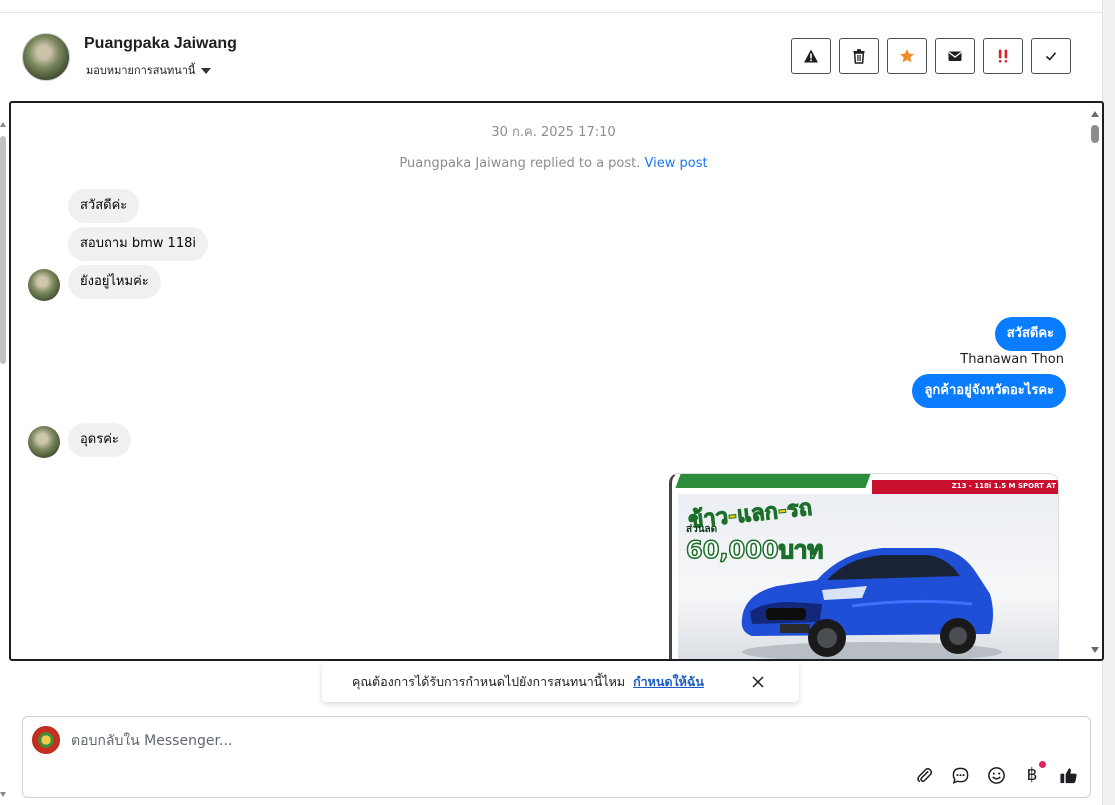 The height and width of the screenshot is (805, 1115). What do you see at coordinates (46, 740) in the screenshot?
I see `page-avatar` at bounding box center [46, 740].